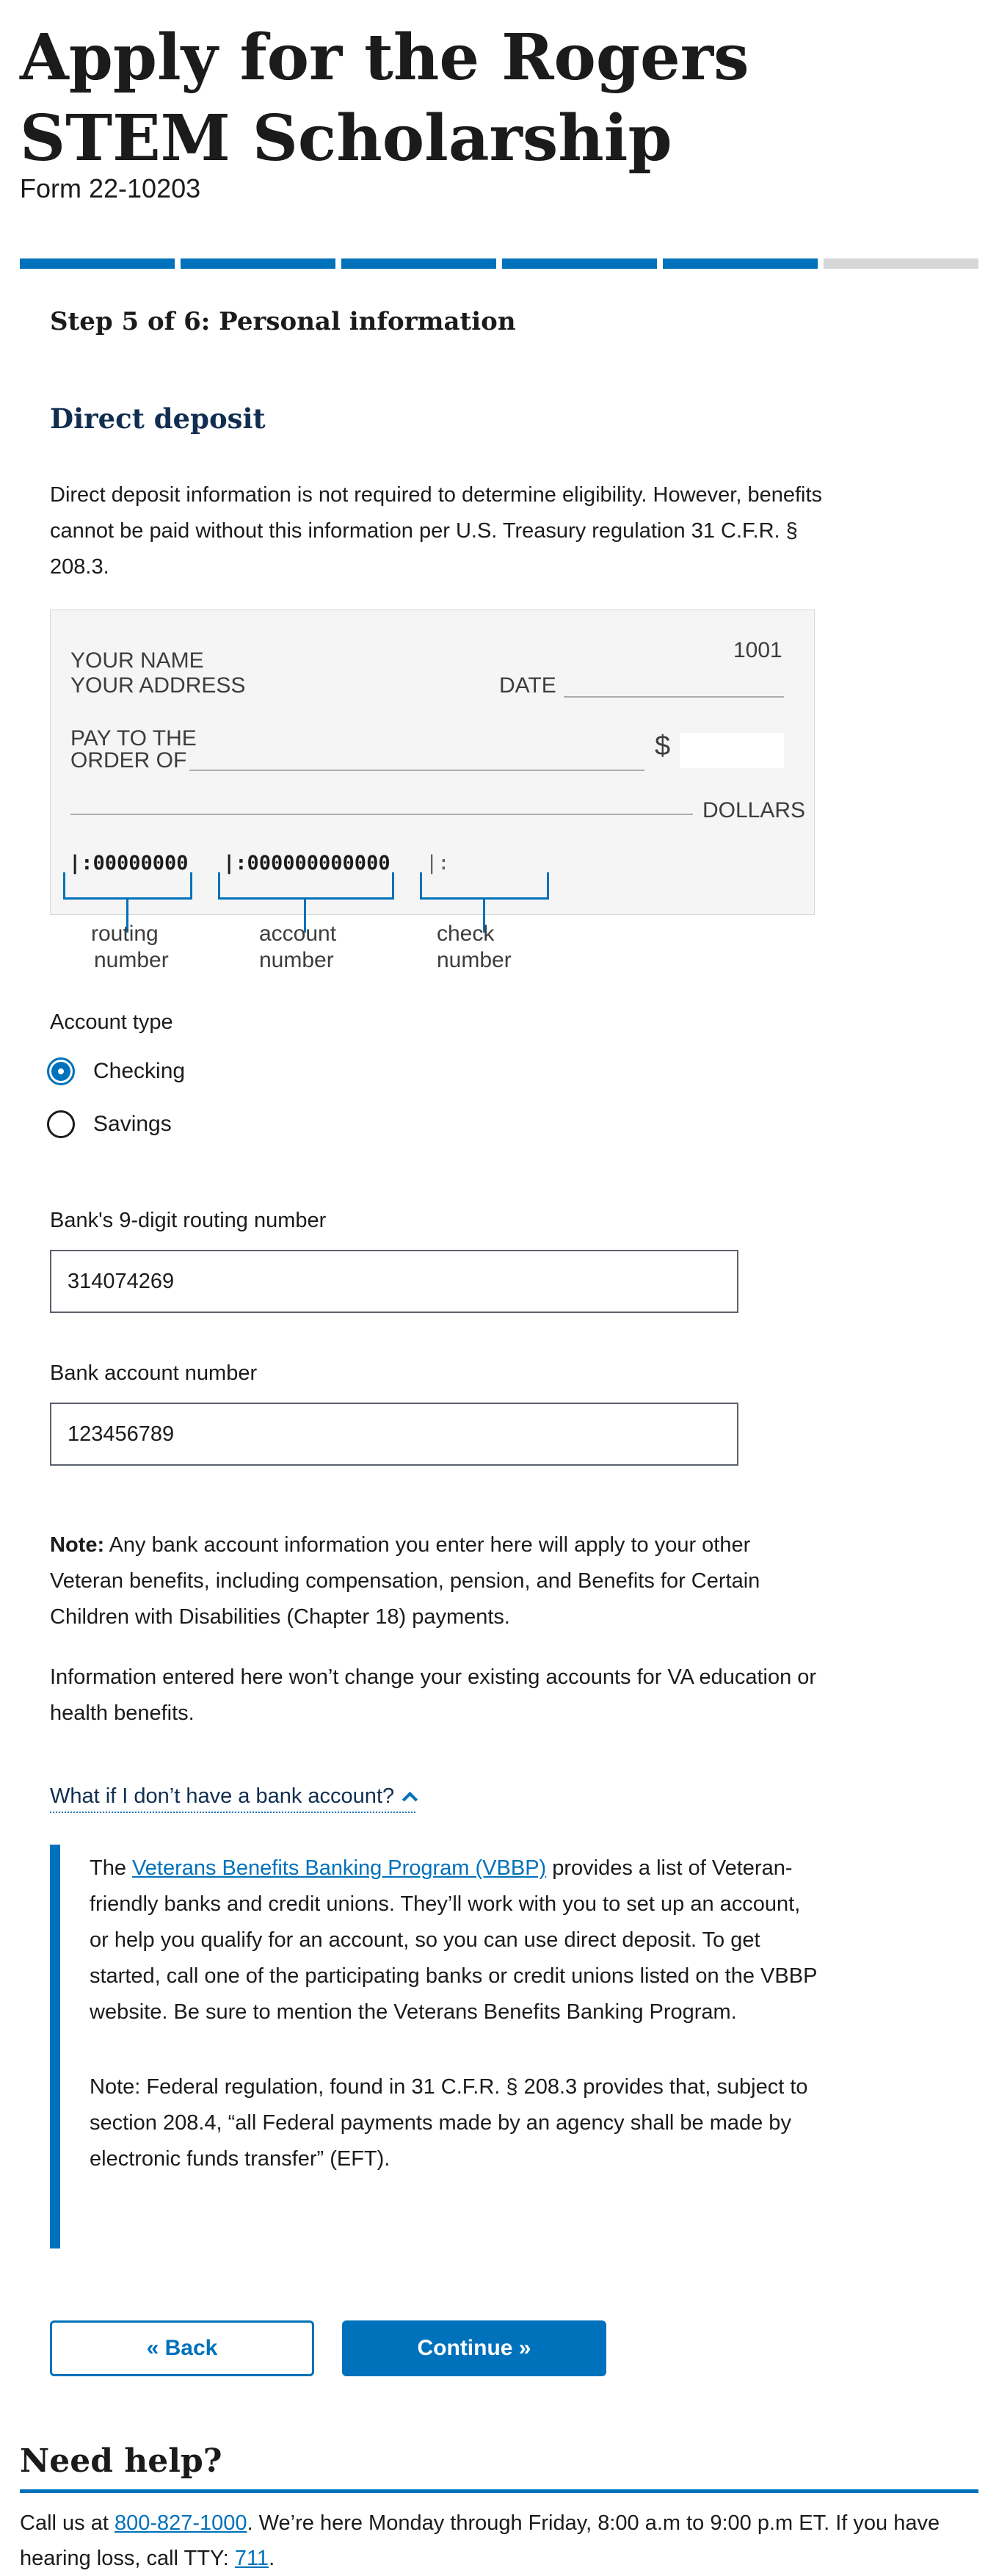 This screenshot has height=2576, width=999. Describe the element at coordinates (111, 1022) in the screenshot. I see `account-type-label: Account type` at that location.